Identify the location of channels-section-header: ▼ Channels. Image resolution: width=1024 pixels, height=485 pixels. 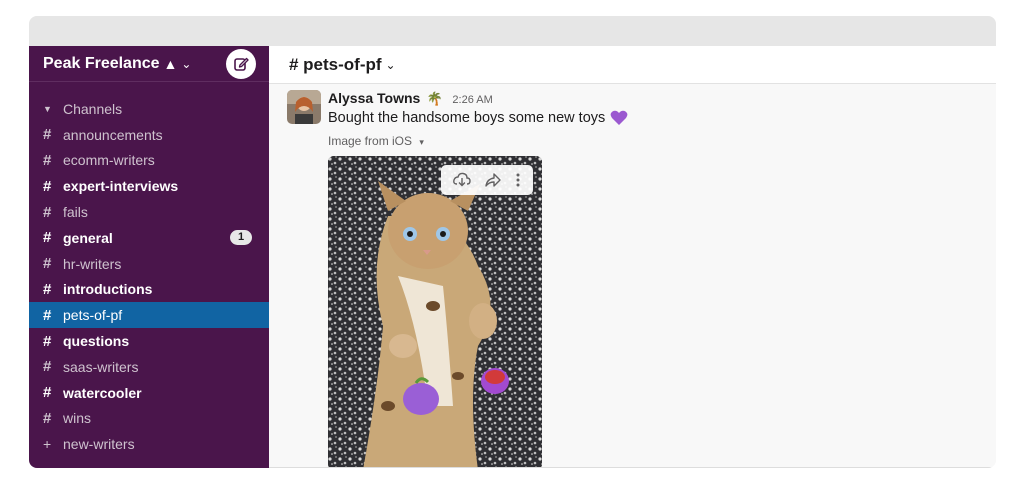
(149, 109).